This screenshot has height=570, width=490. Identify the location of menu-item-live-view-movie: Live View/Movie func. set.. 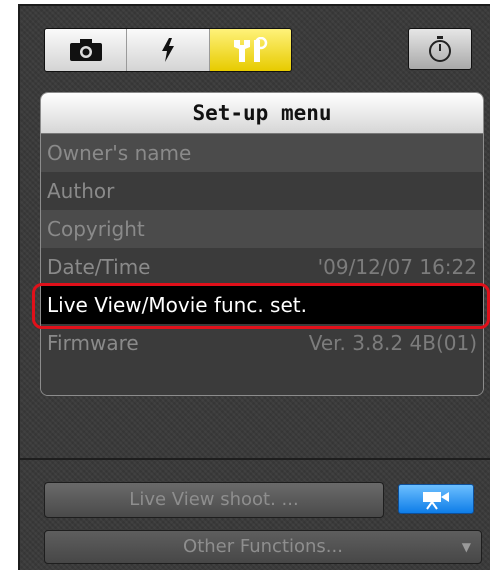
(262, 305).